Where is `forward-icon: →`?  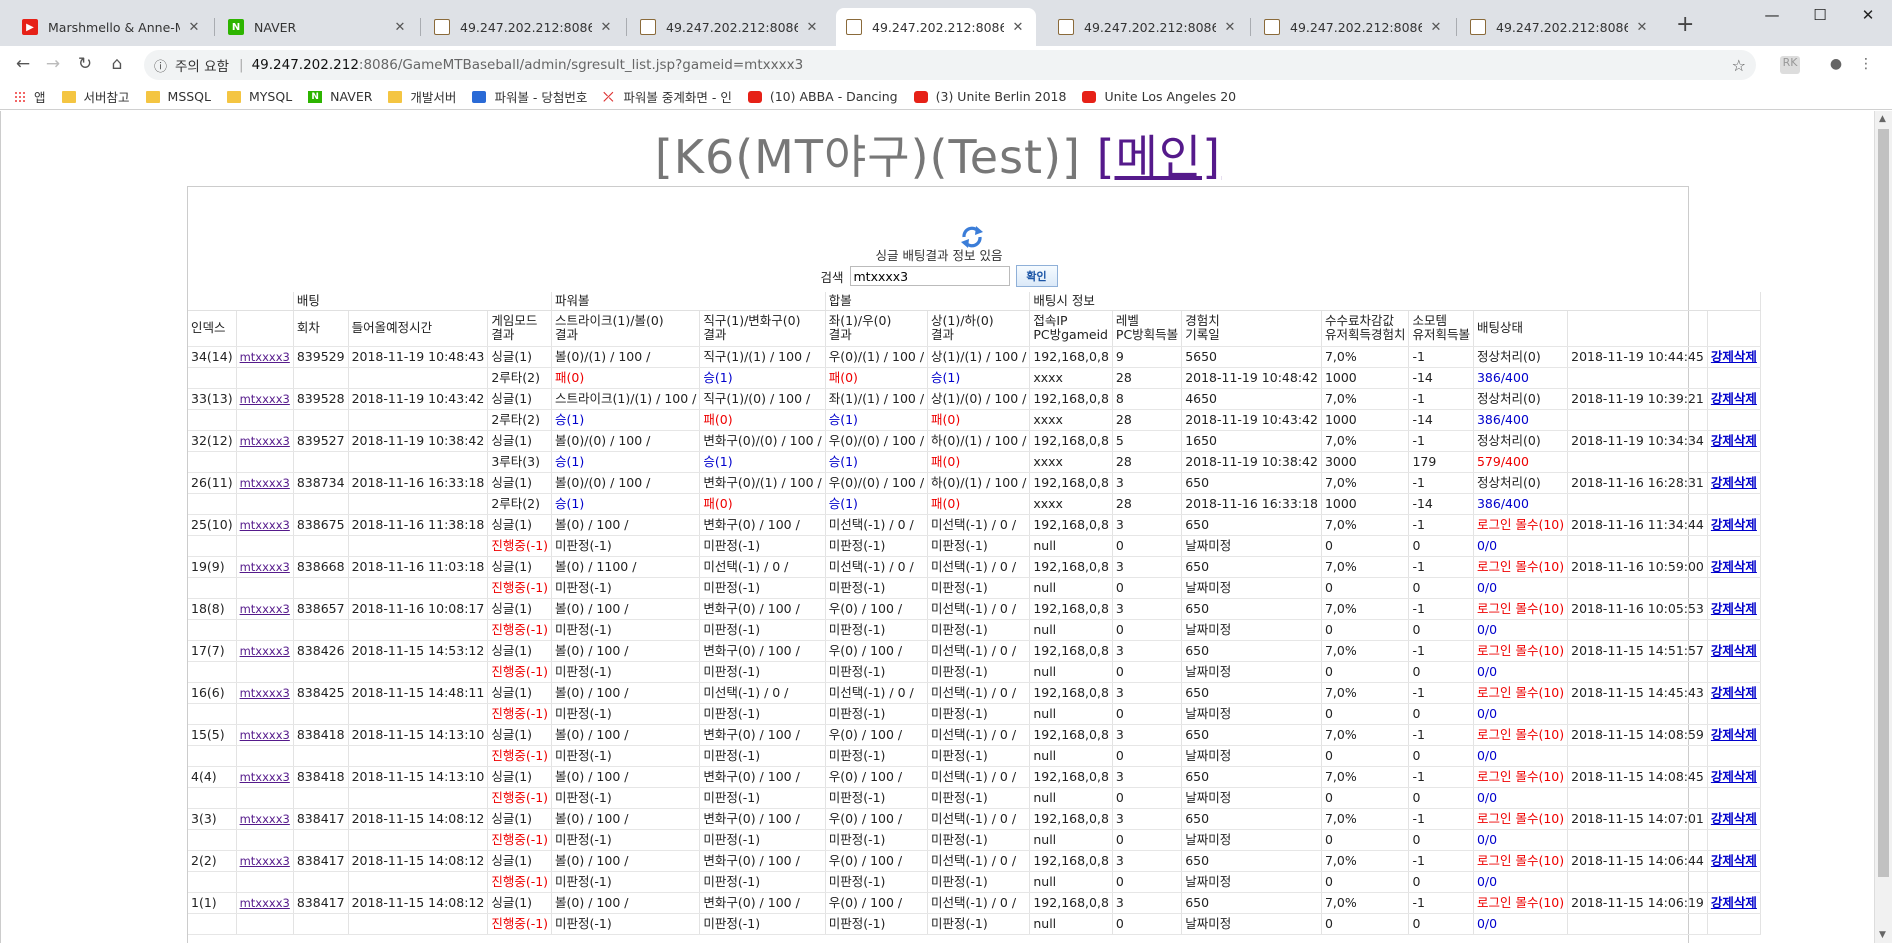
forward-icon: → is located at coordinates (53, 64).